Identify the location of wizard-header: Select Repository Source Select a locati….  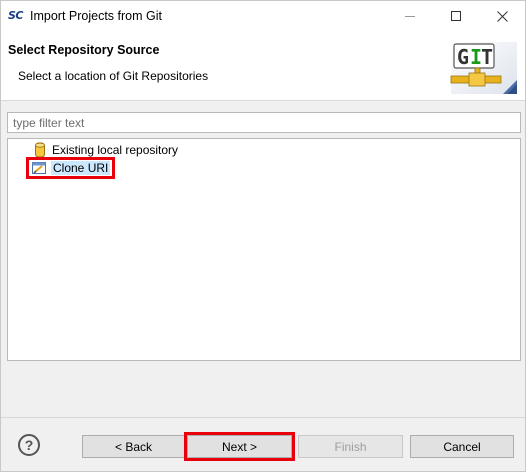
(263, 66).